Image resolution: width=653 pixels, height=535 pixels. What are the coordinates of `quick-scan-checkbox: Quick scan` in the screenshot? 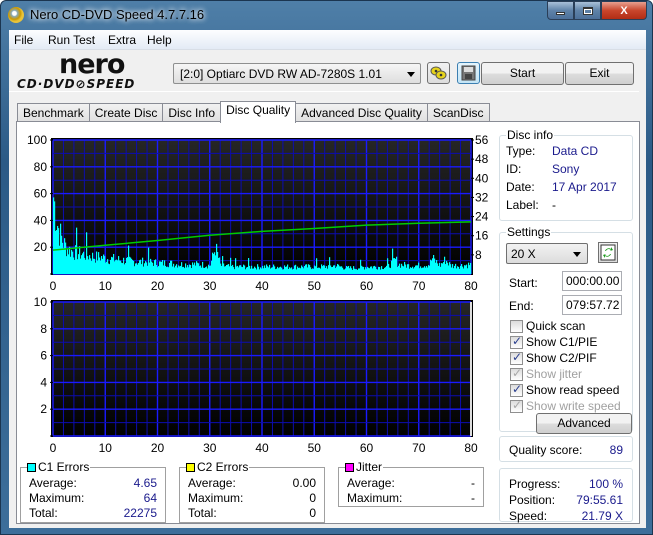 It's located at (547, 326).